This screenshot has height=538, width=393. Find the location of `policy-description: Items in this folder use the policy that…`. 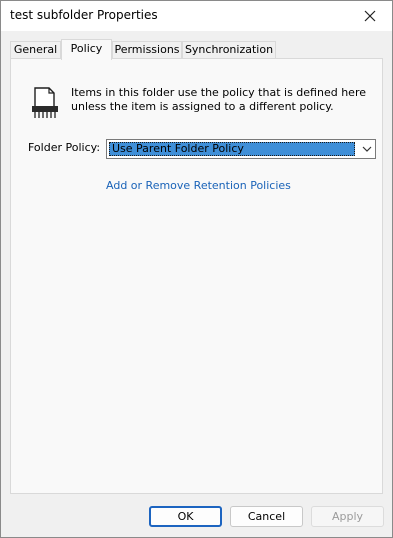

policy-description: Items in this folder use the policy that… is located at coordinates (218, 99).